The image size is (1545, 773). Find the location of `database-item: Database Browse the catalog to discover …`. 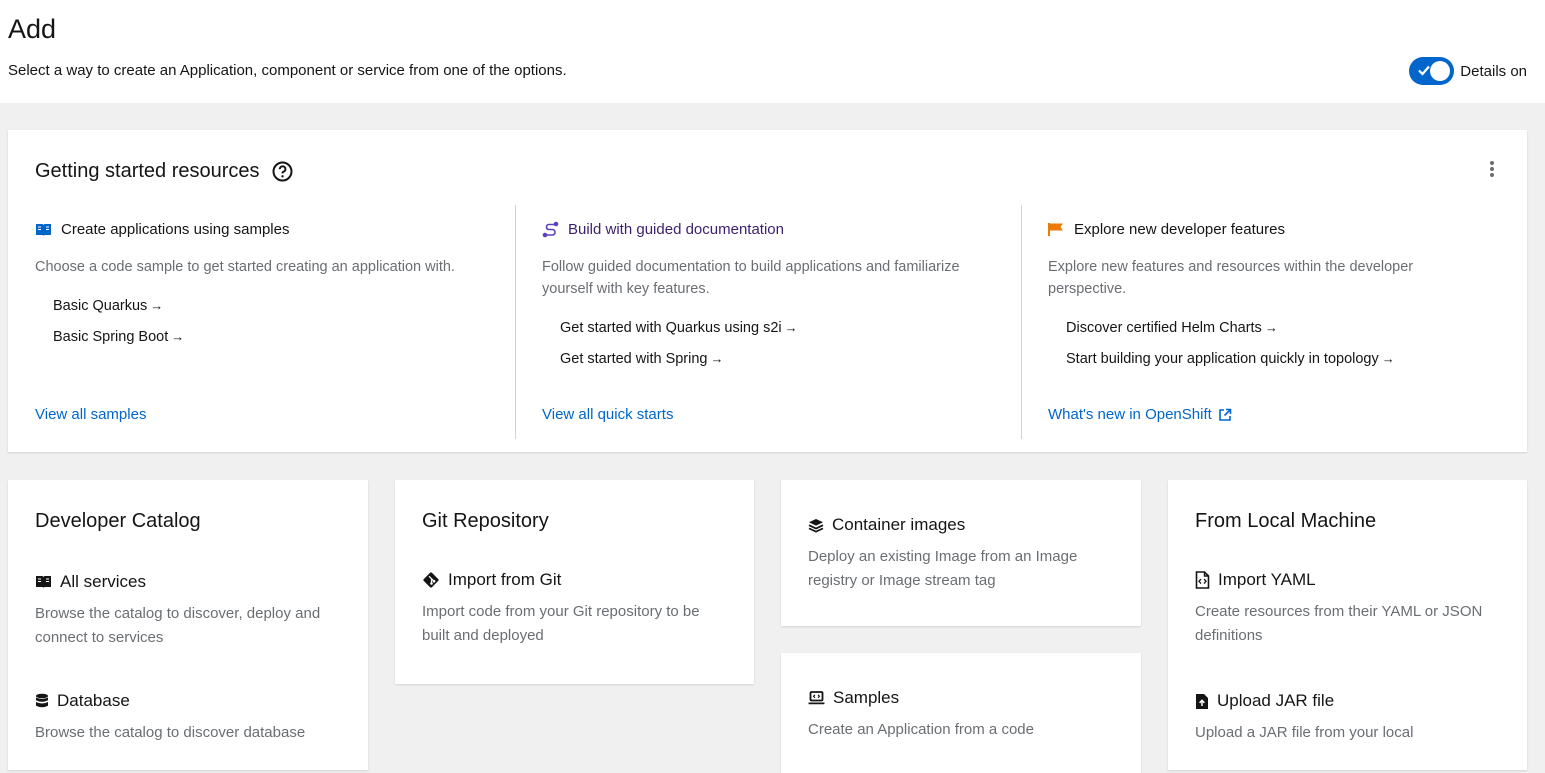

database-item: Database Browse the catalog to discover … is located at coordinates (185, 718).